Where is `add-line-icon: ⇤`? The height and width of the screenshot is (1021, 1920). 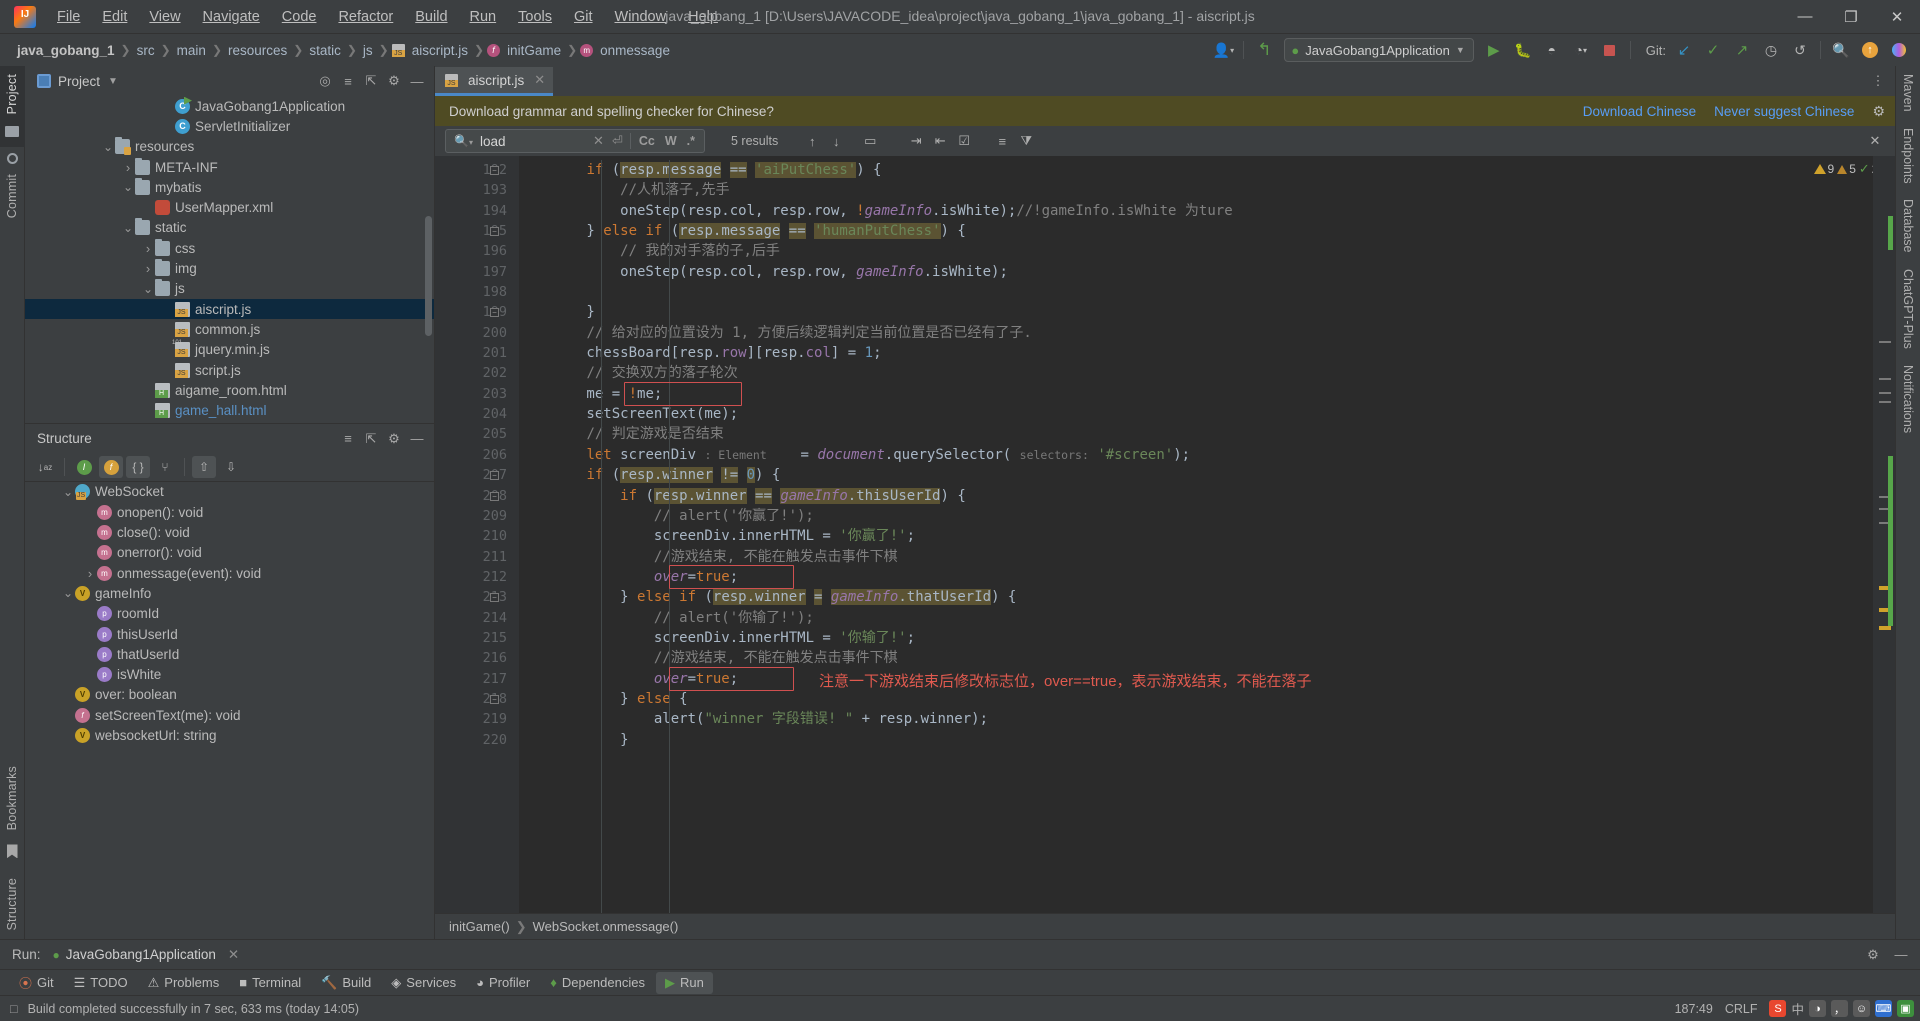 add-line-icon: ⇤ is located at coordinates (940, 141).